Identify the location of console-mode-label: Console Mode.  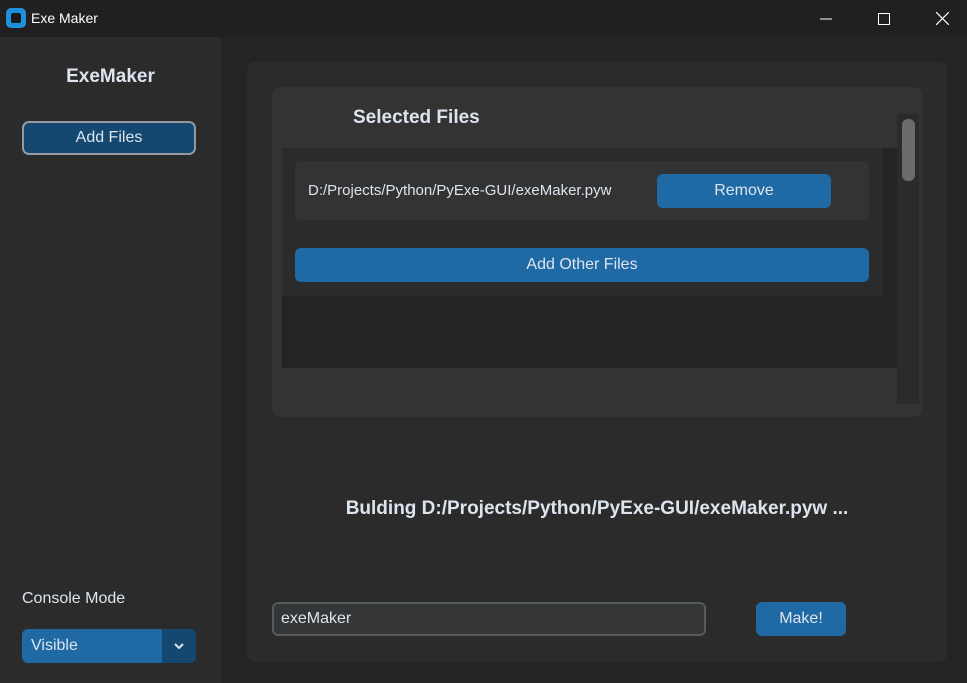
(74, 598).